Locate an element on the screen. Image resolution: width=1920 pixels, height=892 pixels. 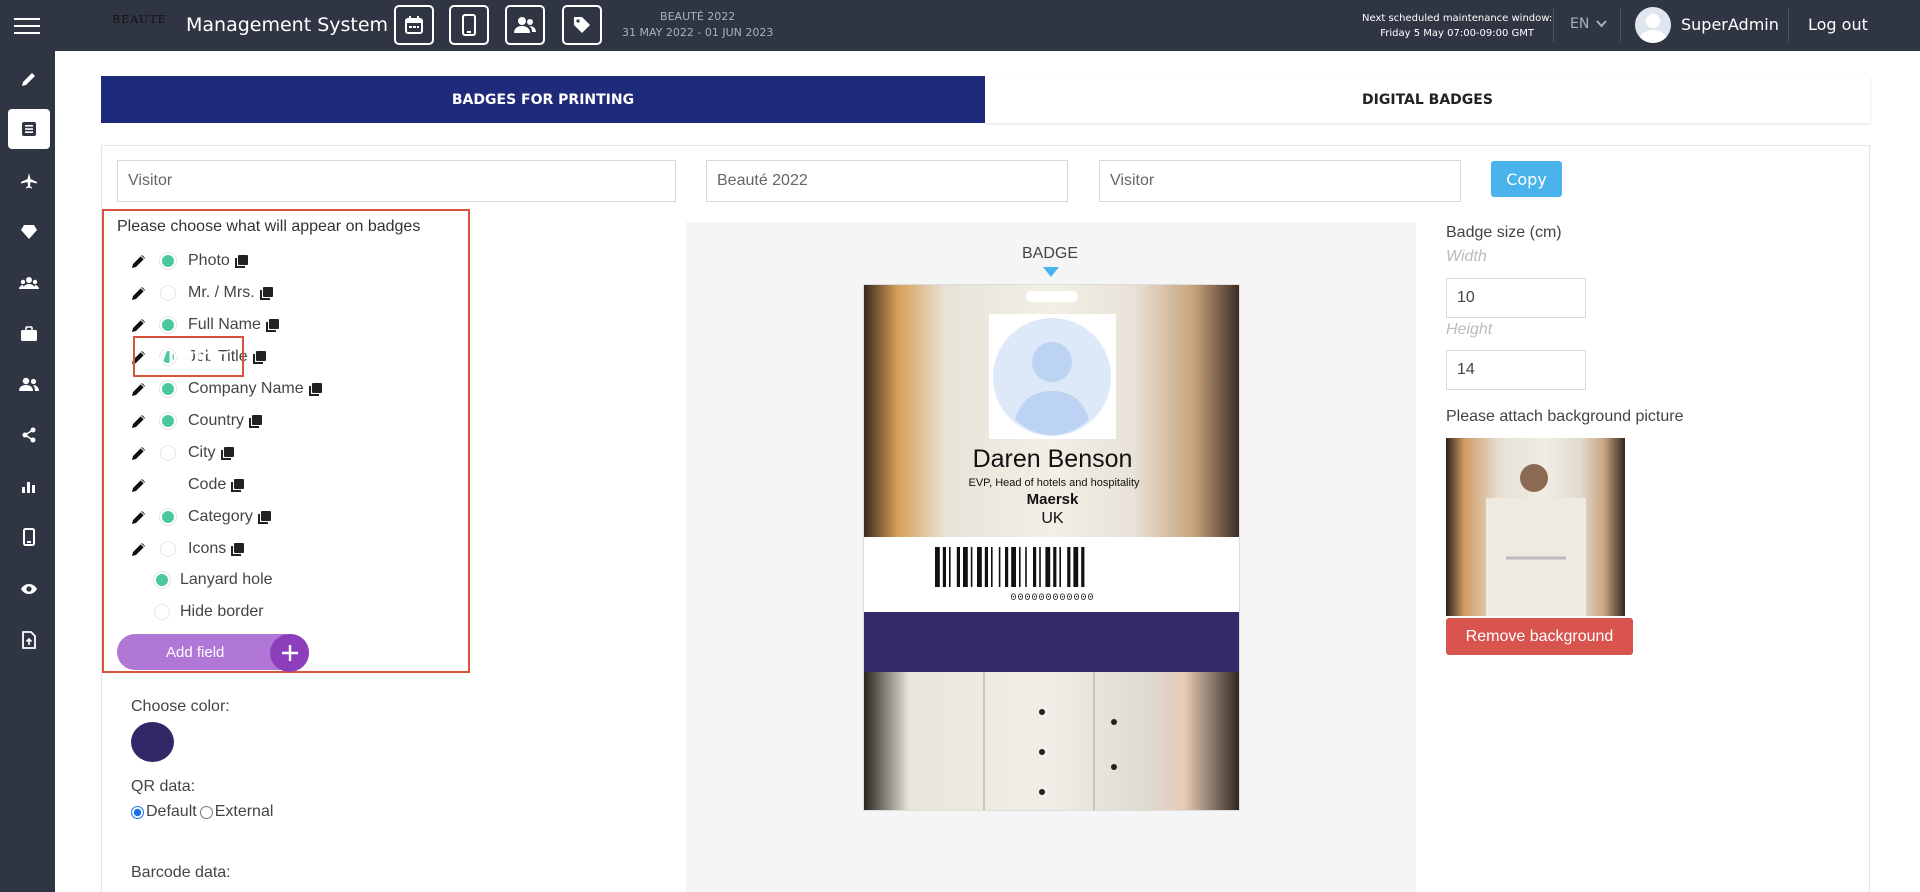
event-dates: 31 MAY 2022 - 01 JUN 2023 is located at coordinates (698, 32).